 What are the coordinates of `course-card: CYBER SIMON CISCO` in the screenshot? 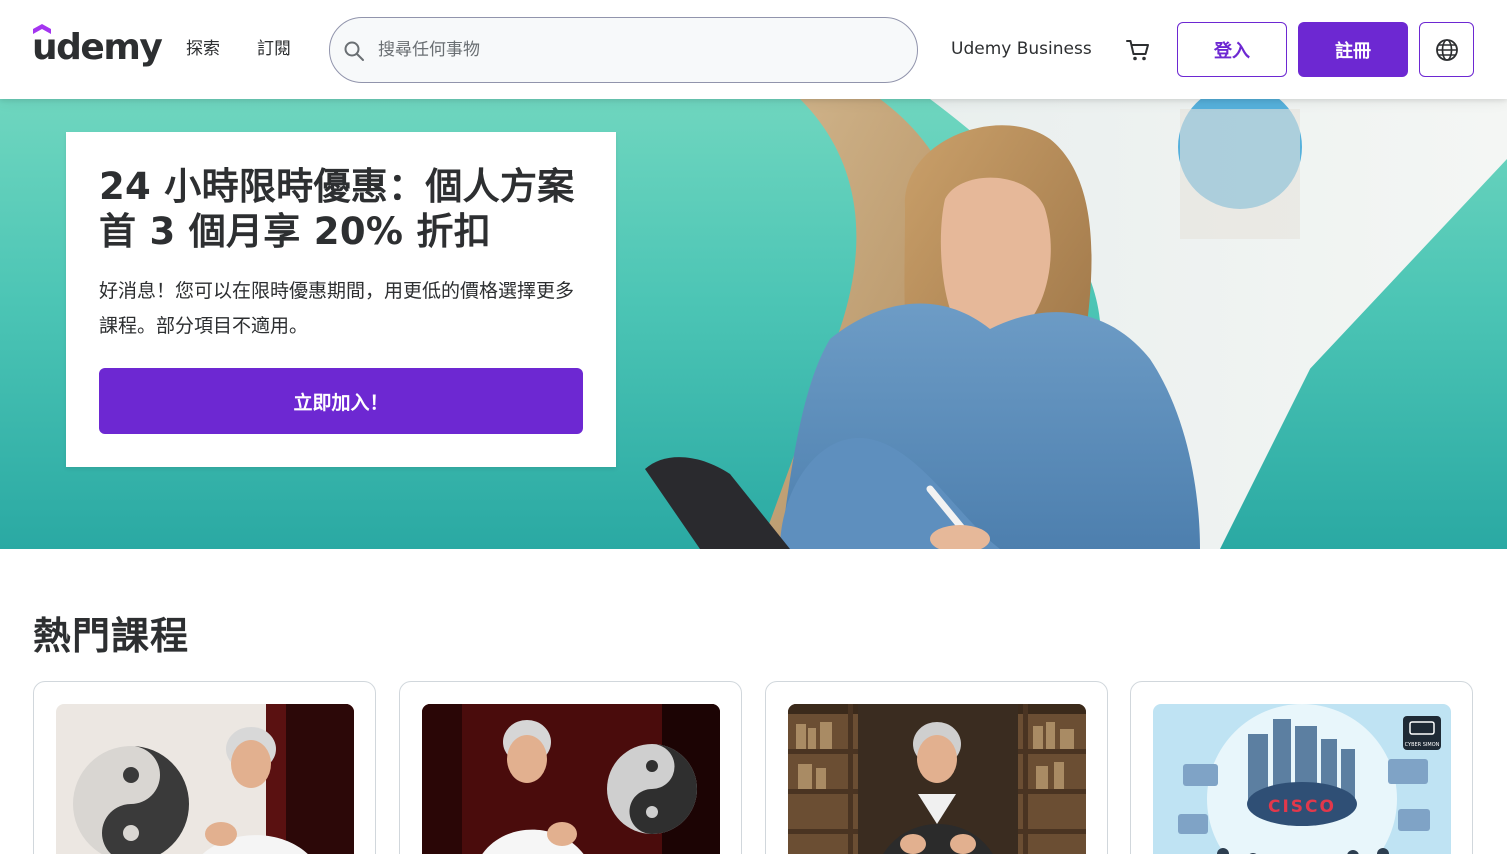 It's located at (1301, 767).